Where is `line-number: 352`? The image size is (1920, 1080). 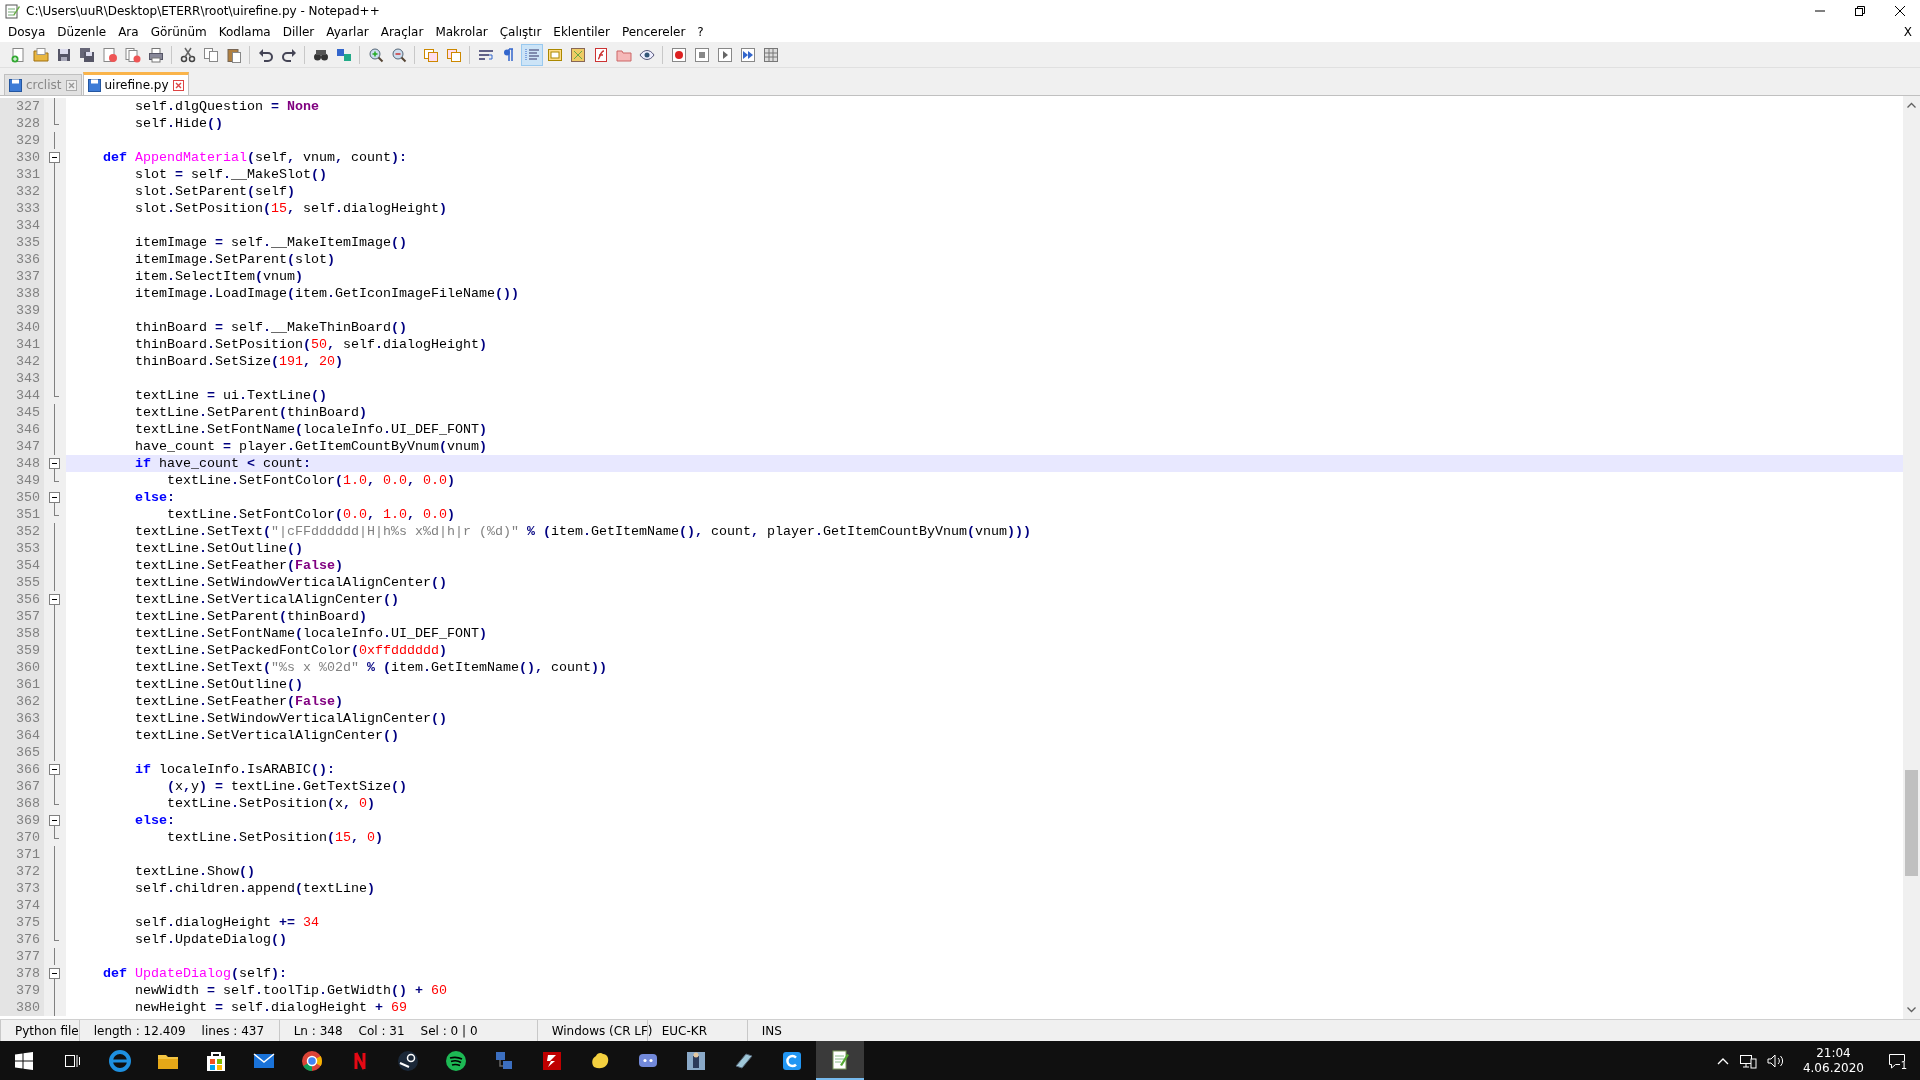 line-number: 352 is located at coordinates (22, 531).